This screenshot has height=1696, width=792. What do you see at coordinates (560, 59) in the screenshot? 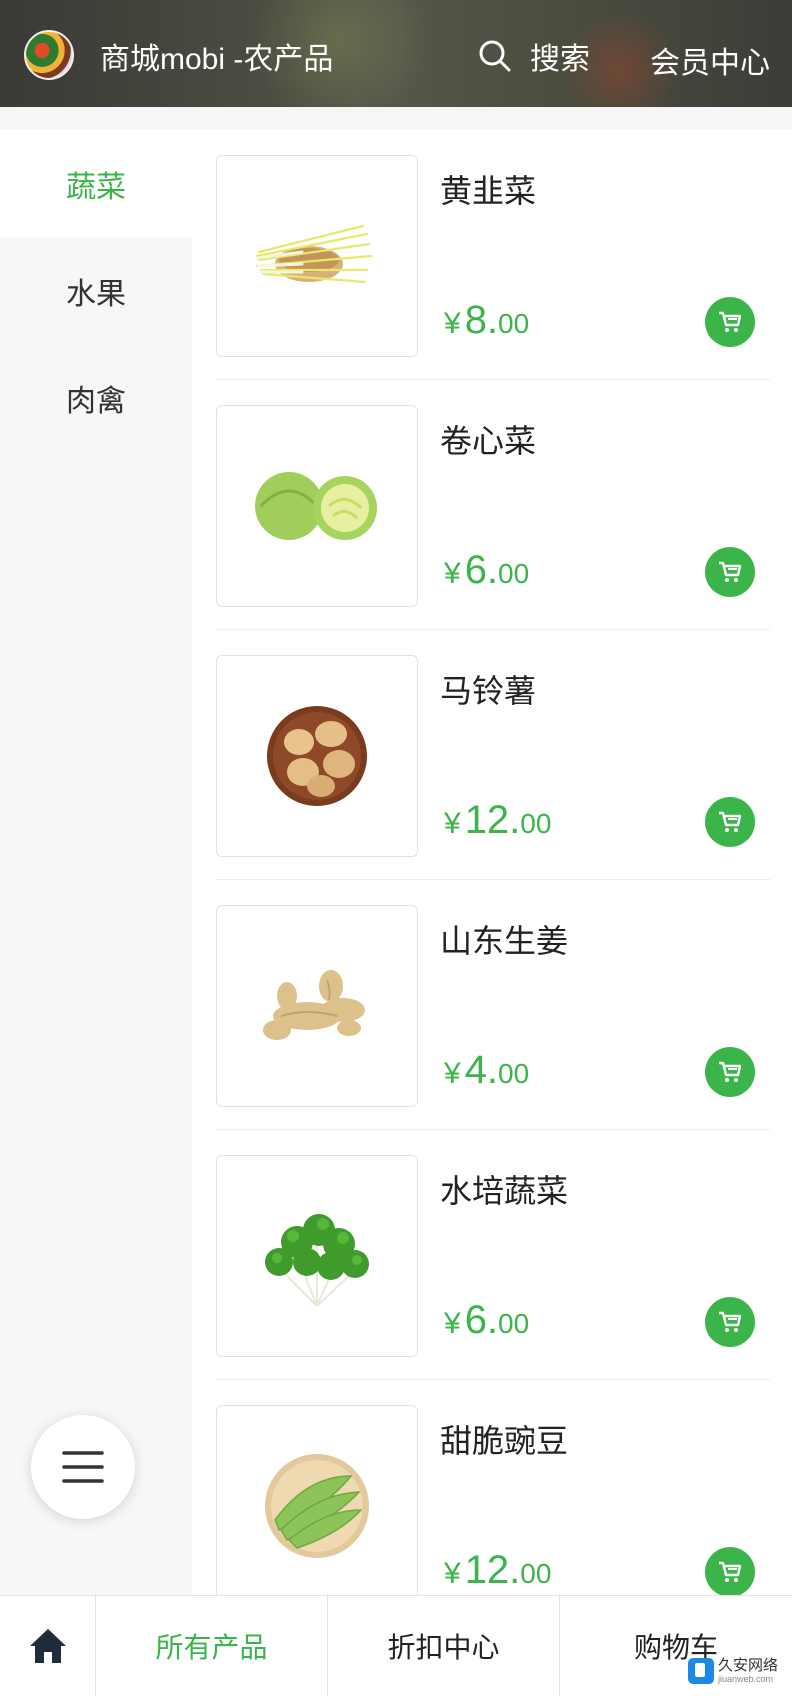
I see `search-label: 搜索` at bounding box center [560, 59].